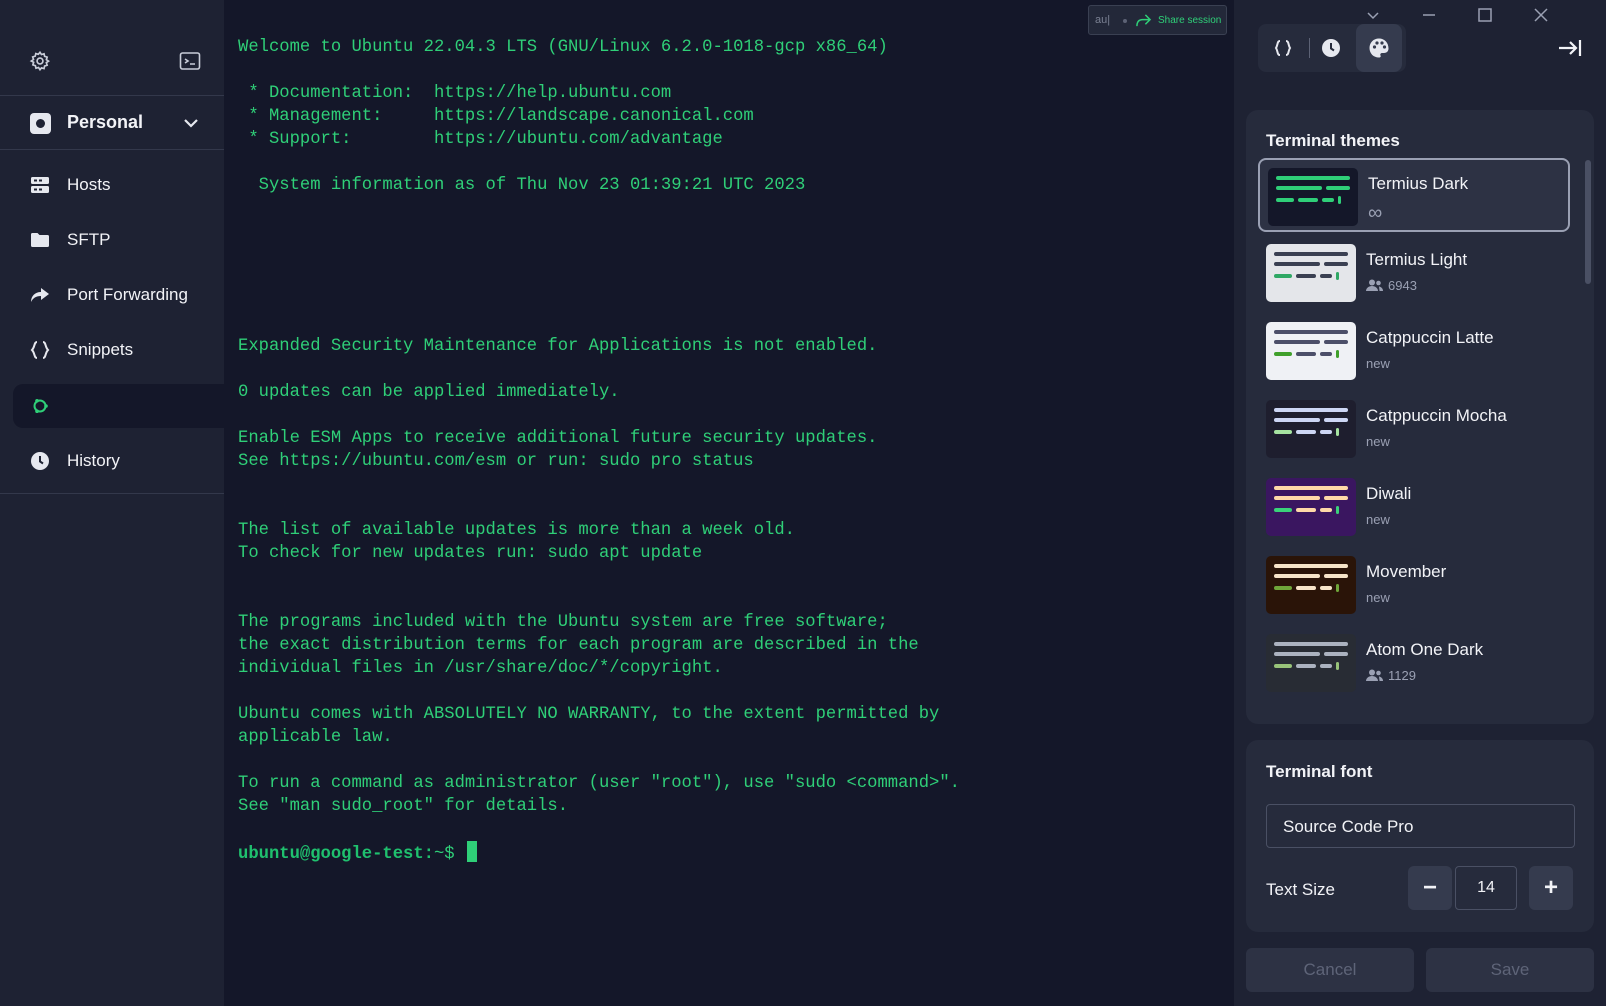 The image size is (1606, 1006). What do you see at coordinates (1418, 183) in the screenshot?
I see `theme-name: Termius Dark` at bounding box center [1418, 183].